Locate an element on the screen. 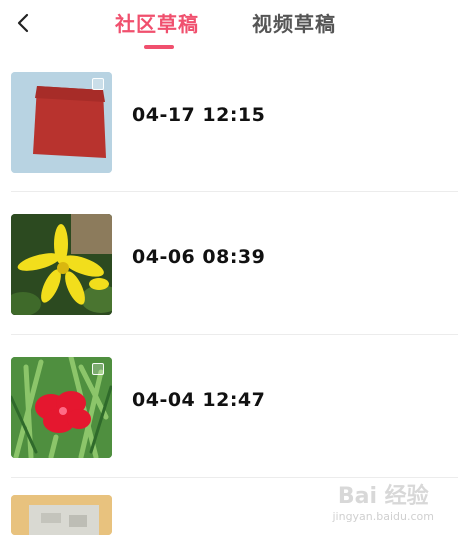 The height and width of the screenshot is (535, 458). draft-thumbnail-partial is located at coordinates (61, 515).